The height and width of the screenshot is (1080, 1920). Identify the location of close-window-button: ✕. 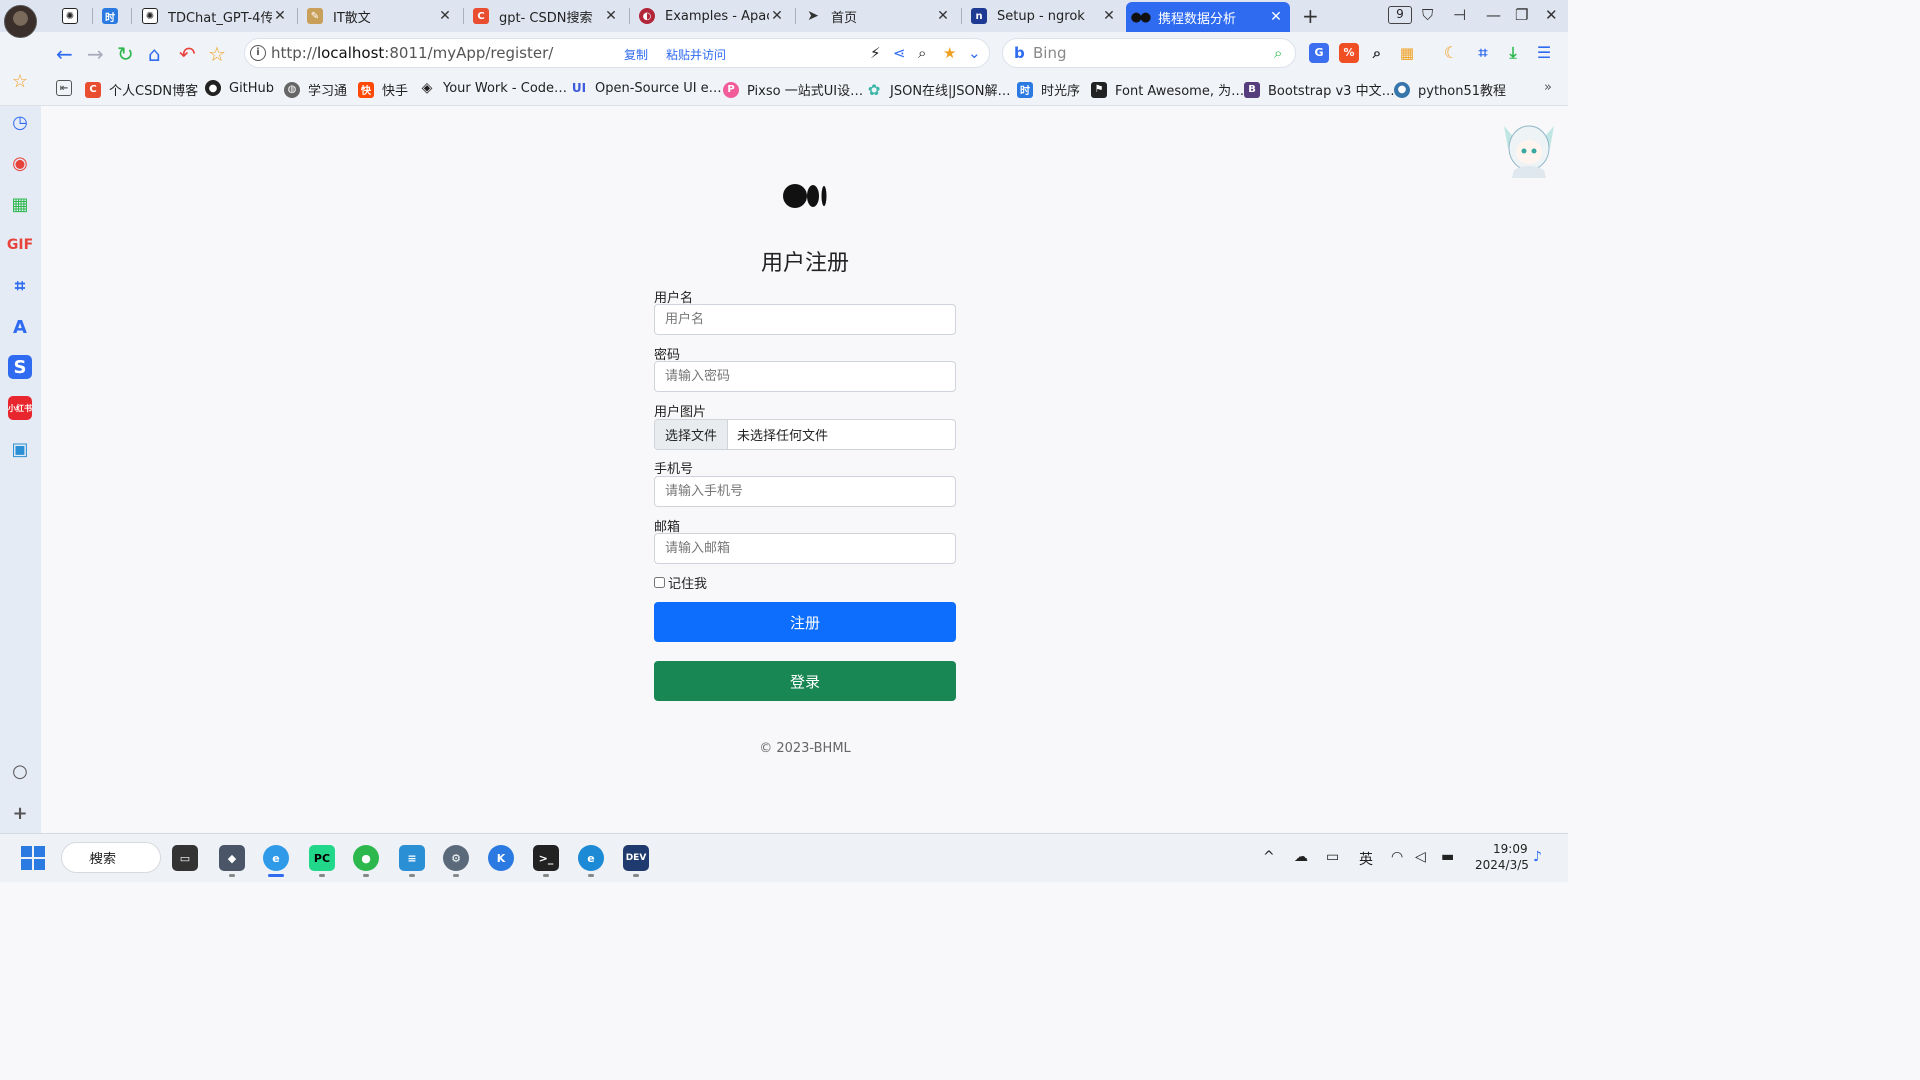
(1551, 15).